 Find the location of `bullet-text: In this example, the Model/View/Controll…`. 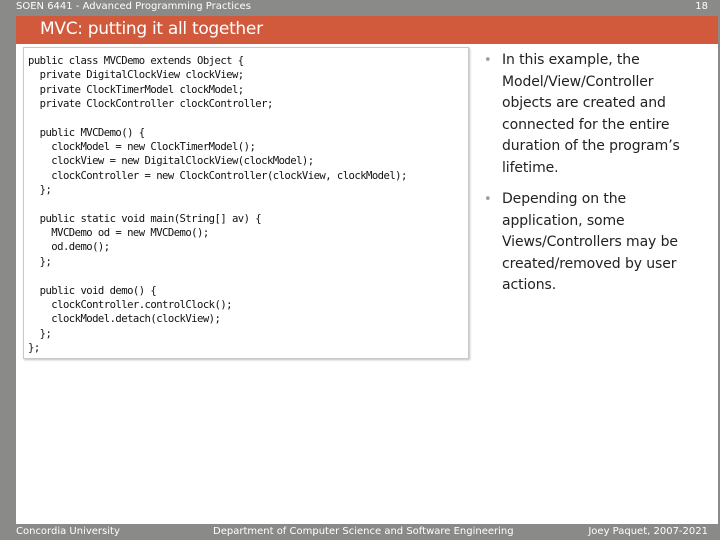

bullet-text: In this example, the Model/View/Controll… is located at coordinates (591, 114).